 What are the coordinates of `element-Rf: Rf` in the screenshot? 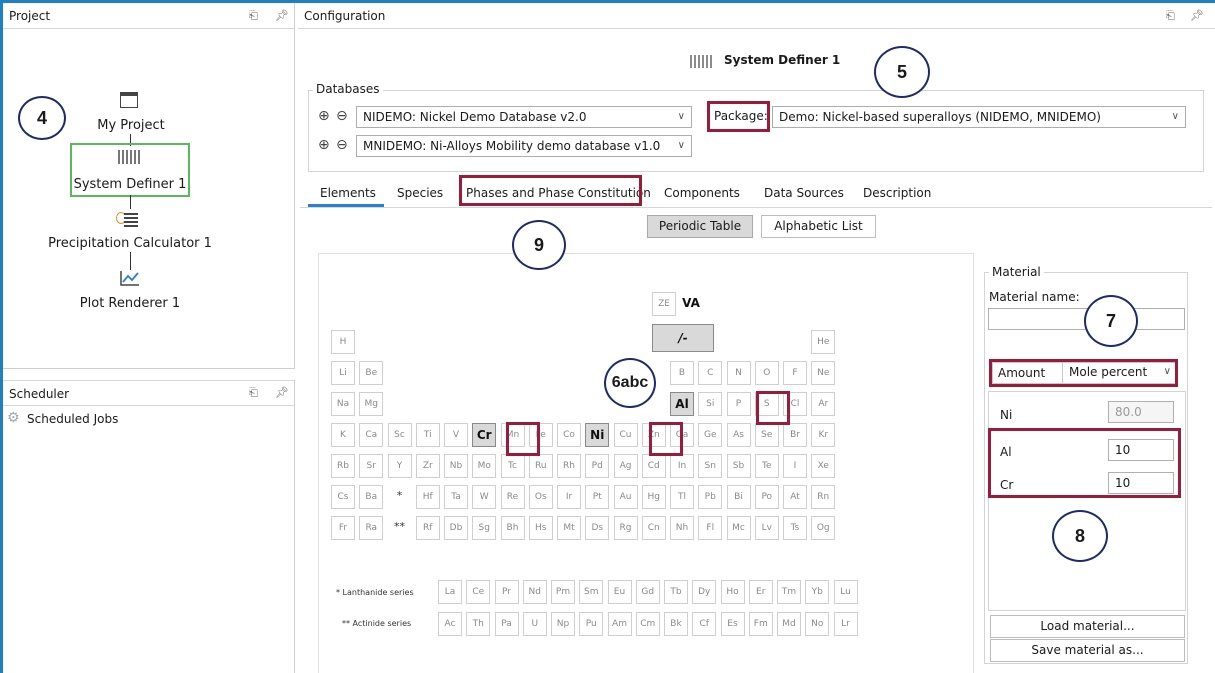 It's located at (427, 528).